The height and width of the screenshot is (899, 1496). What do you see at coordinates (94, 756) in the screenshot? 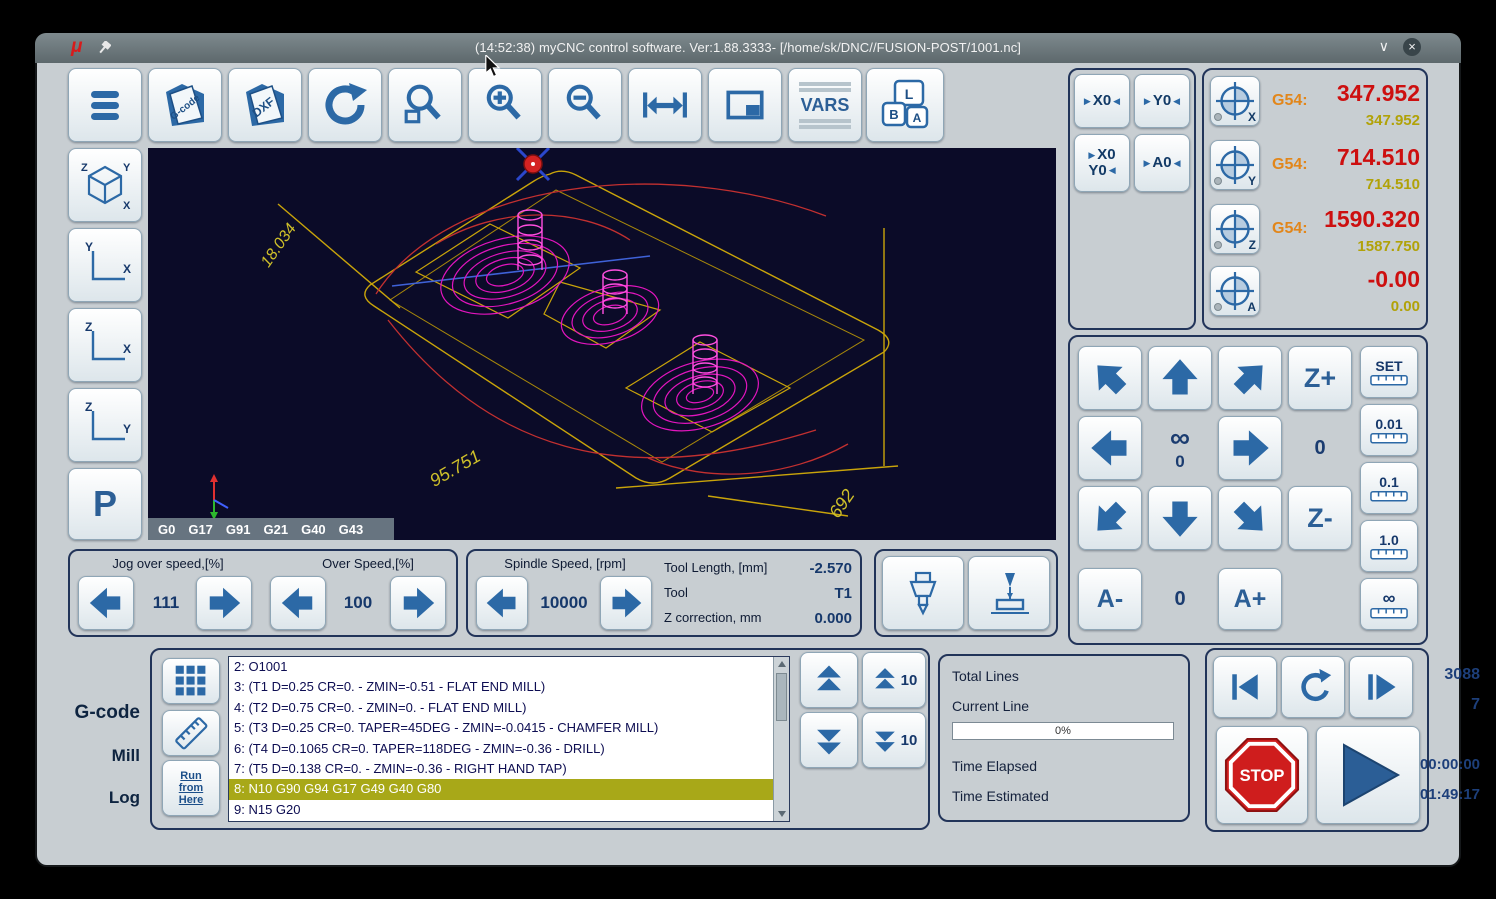
I see `tab-mill: Mill` at bounding box center [94, 756].